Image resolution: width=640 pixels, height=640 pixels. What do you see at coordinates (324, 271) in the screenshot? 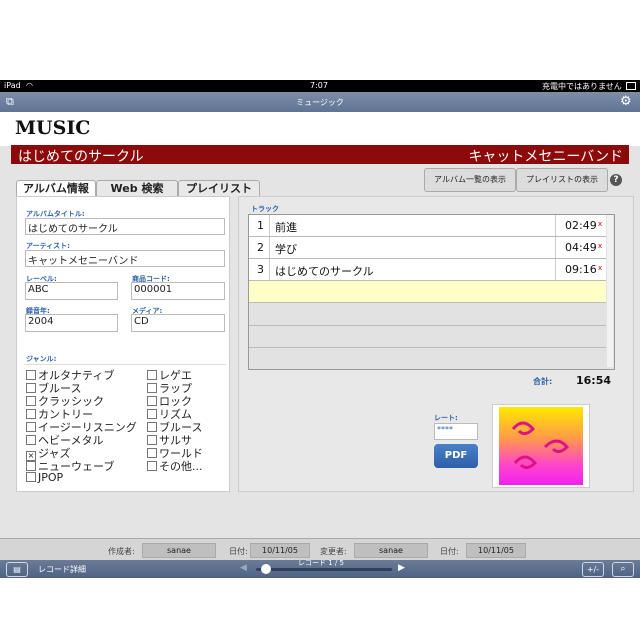
I see `track-title: はじめてのサークル` at bounding box center [324, 271].